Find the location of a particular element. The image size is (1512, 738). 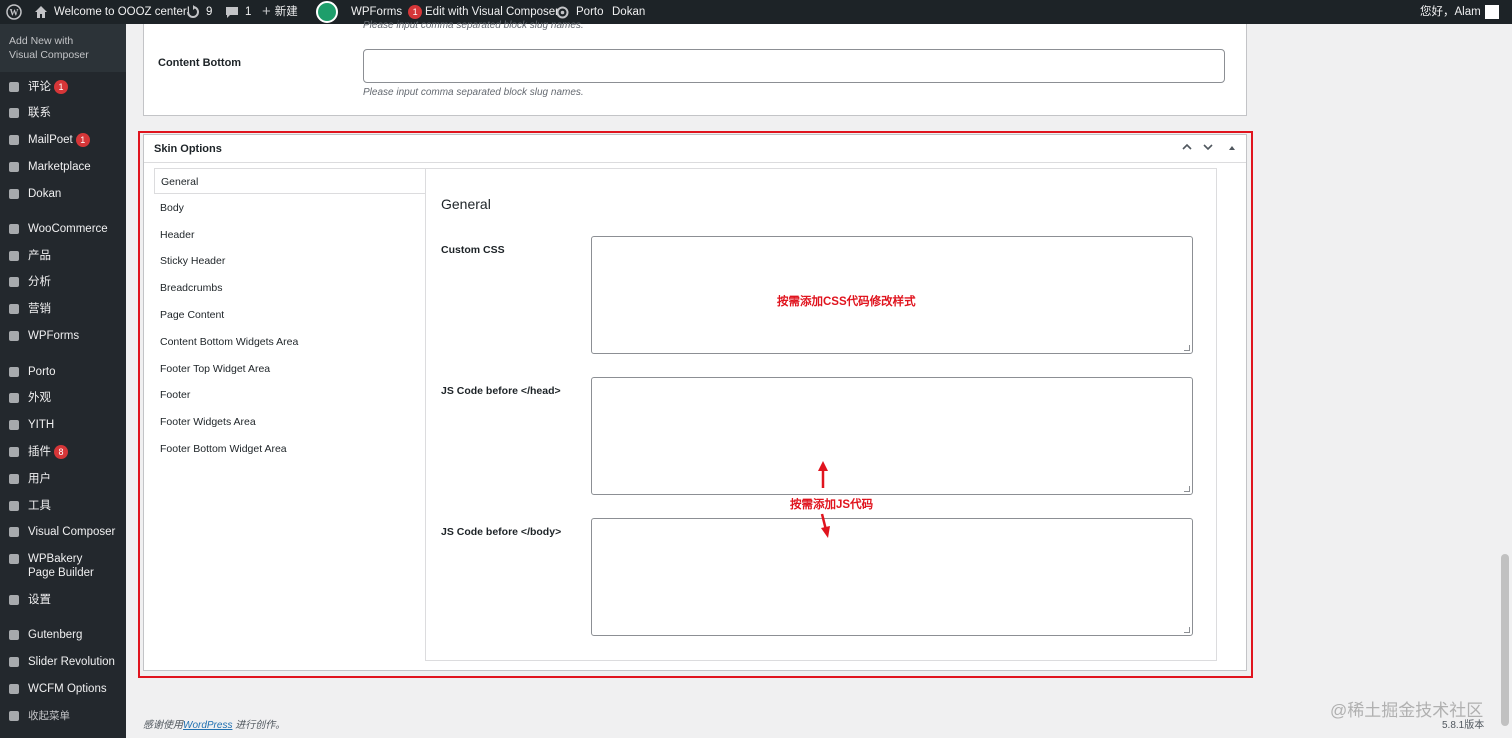

sidebar-item: WooCommerce is located at coordinates (63, 229).